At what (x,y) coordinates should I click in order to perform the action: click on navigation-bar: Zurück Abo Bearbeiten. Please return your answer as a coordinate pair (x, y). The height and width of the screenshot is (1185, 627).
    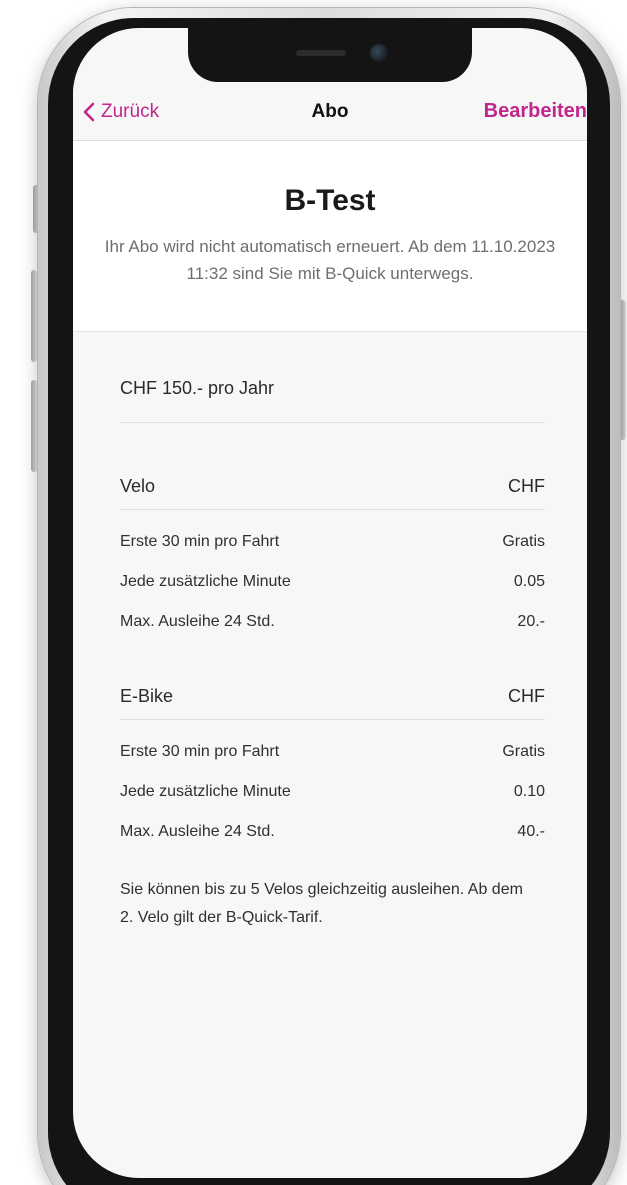
    Looking at the image, I should click on (330, 112).